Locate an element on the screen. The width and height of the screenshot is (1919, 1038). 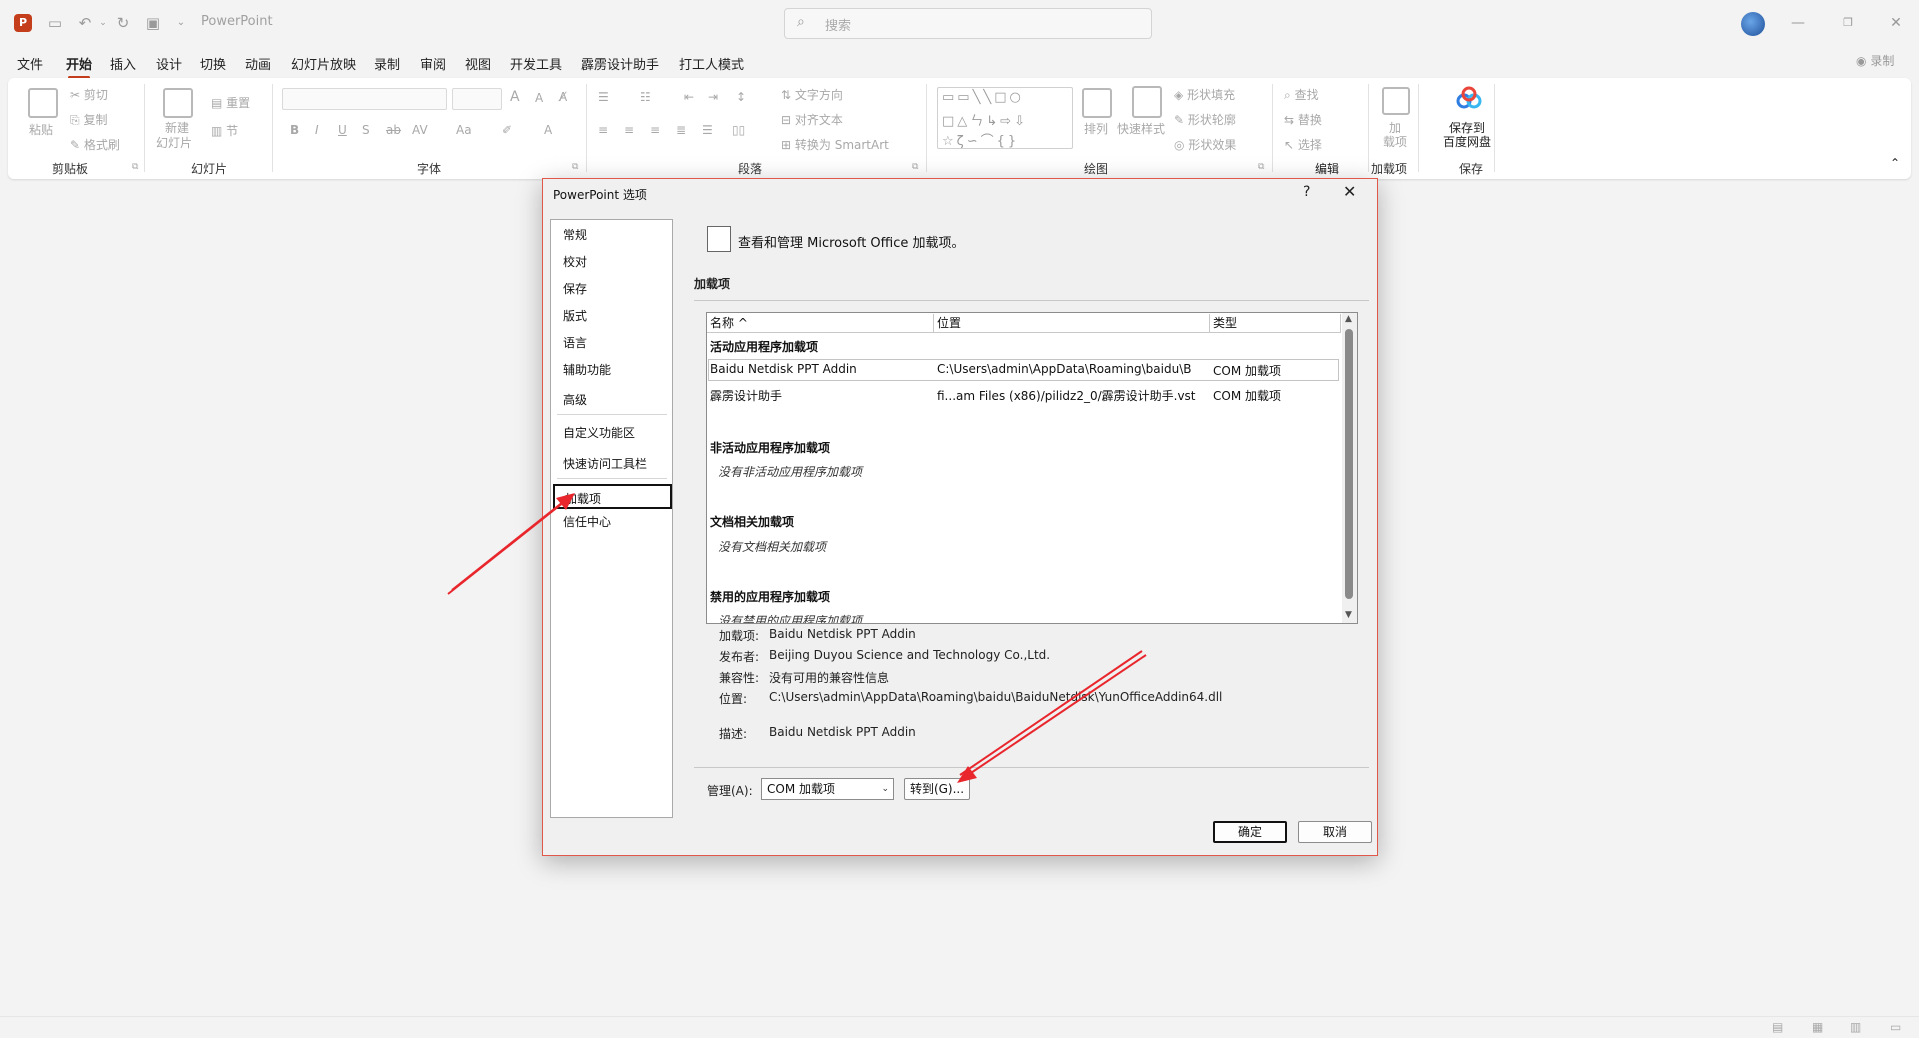
paste-icon is located at coordinates (43, 103).